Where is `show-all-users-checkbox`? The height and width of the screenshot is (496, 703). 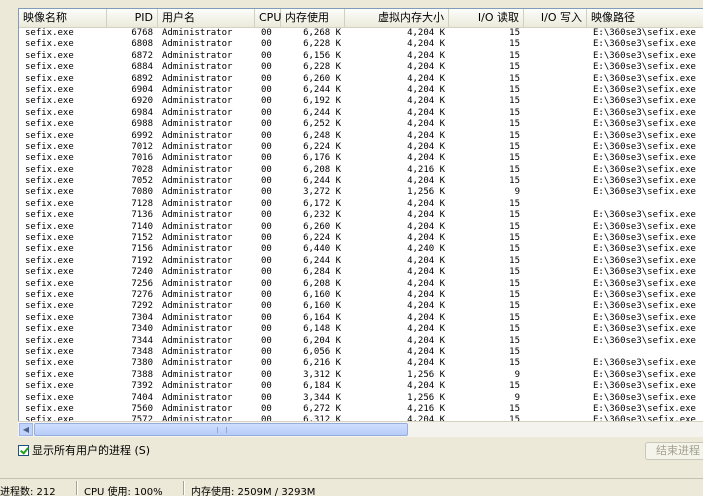
show-all-users-checkbox is located at coordinates (23, 450).